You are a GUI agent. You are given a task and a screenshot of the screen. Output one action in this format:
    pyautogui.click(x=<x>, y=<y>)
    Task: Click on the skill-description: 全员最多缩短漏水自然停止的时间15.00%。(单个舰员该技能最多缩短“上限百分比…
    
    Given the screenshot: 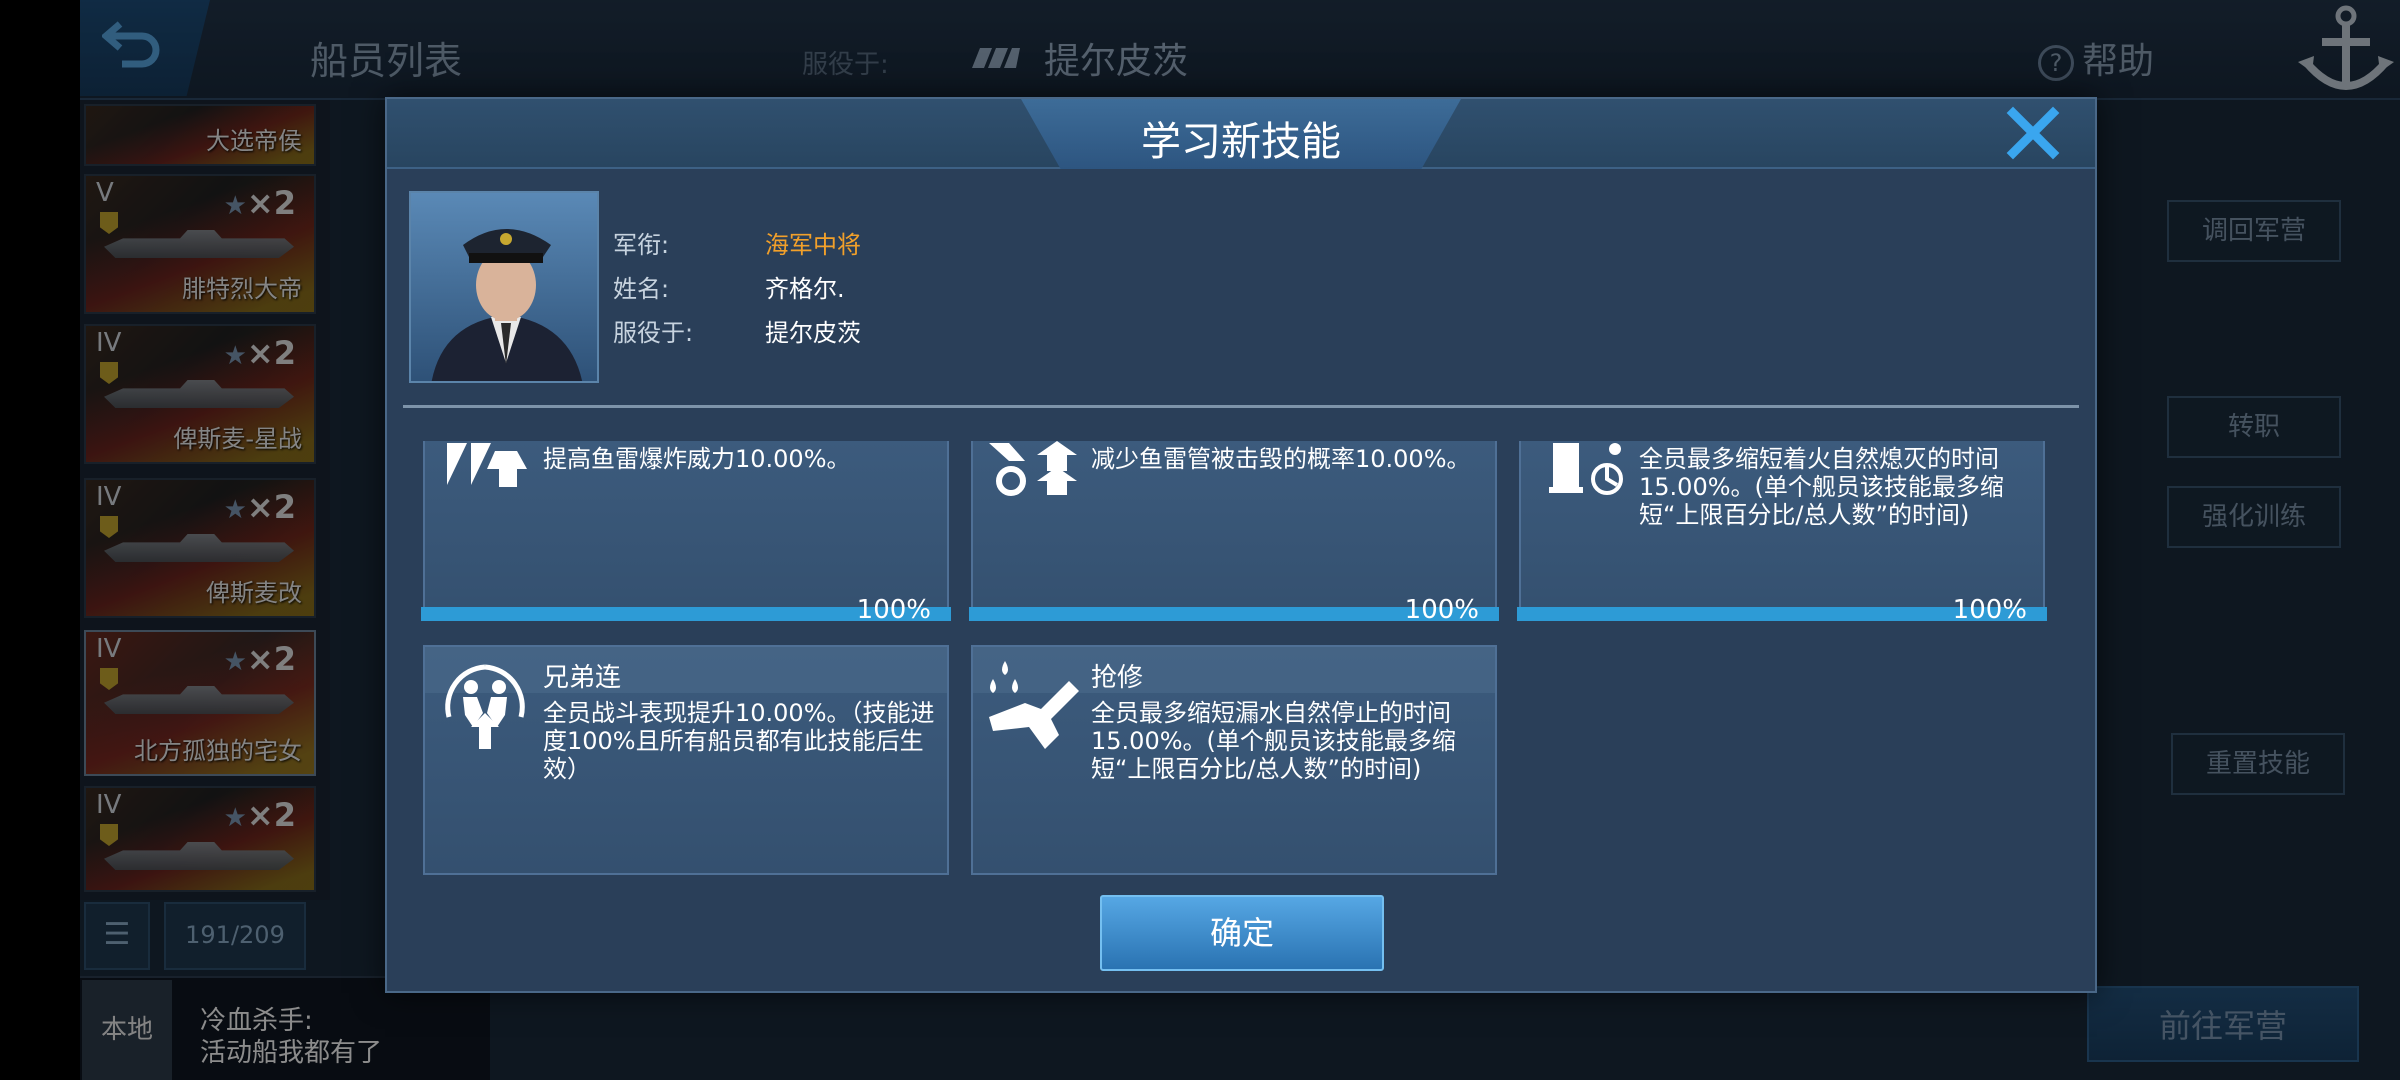 What is the action you would take?
    pyautogui.click(x=1273, y=741)
    